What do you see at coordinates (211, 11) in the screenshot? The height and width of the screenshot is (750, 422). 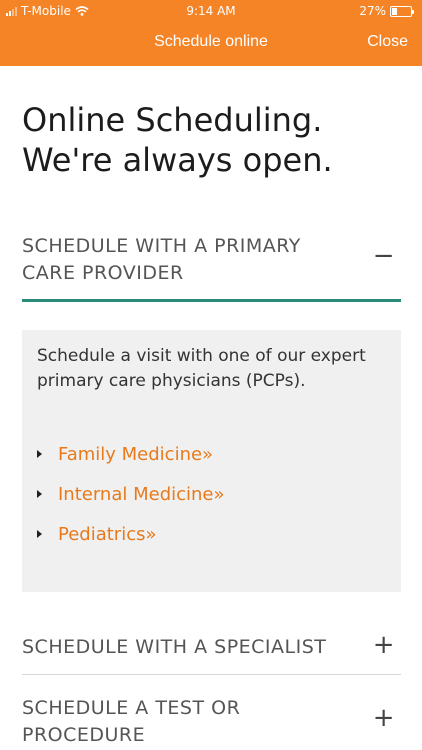 I see `status-bar: T-Mobile 9:14 AM 27%` at bounding box center [211, 11].